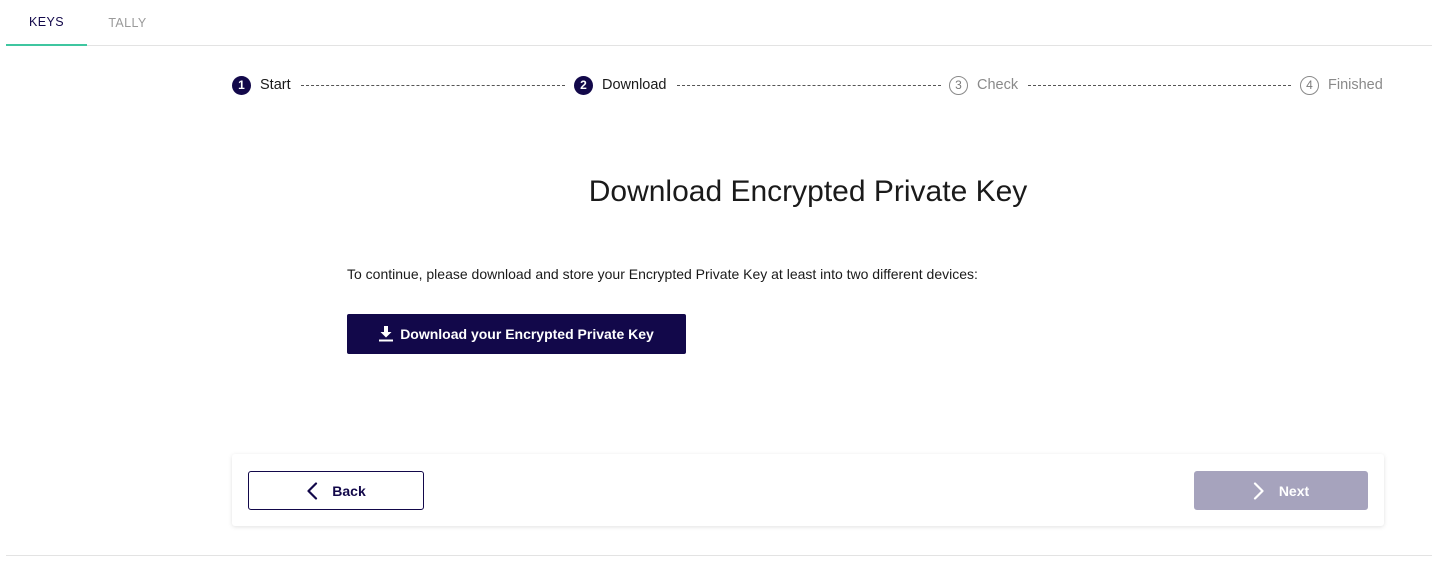 The width and height of the screenshot is (1432, 573). What do you see at coordinates (386, 334) in the screenshot?
I see `download-icon` at bounding box center [386, 334].